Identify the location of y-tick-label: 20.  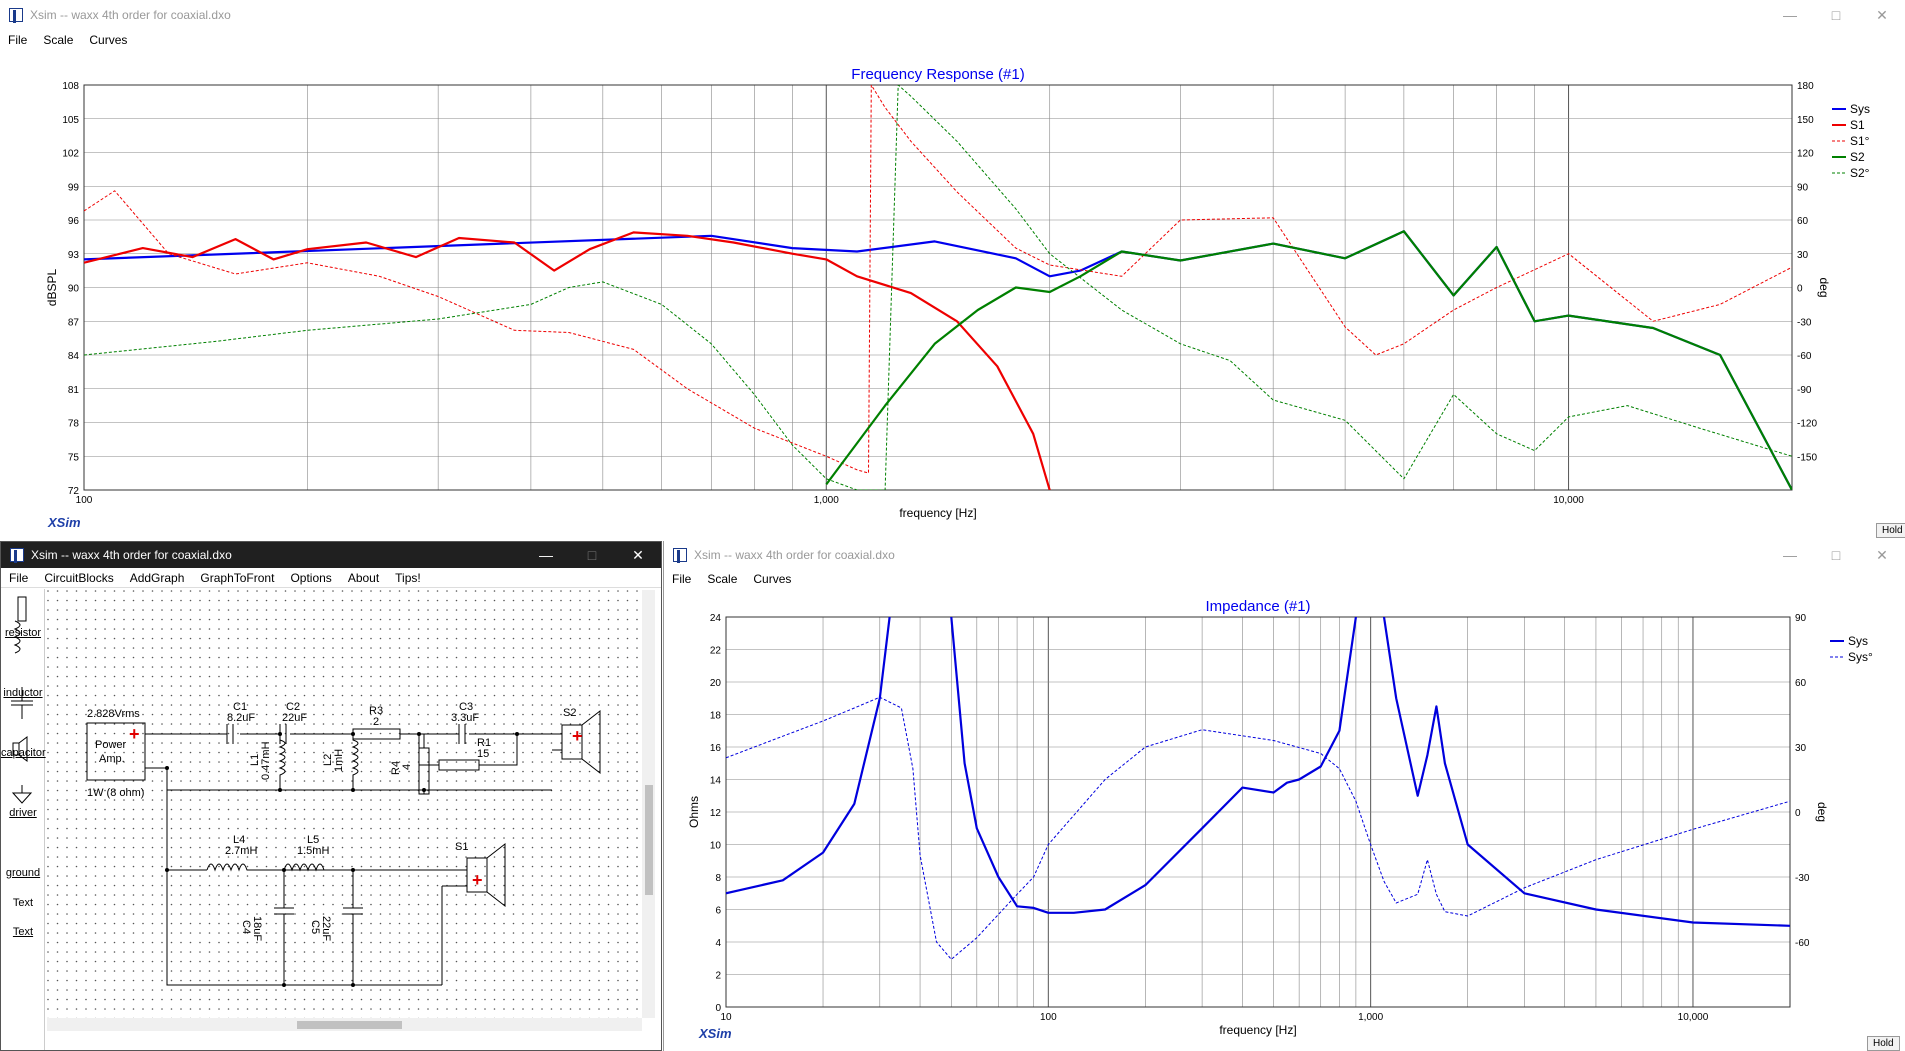
(716, 683).